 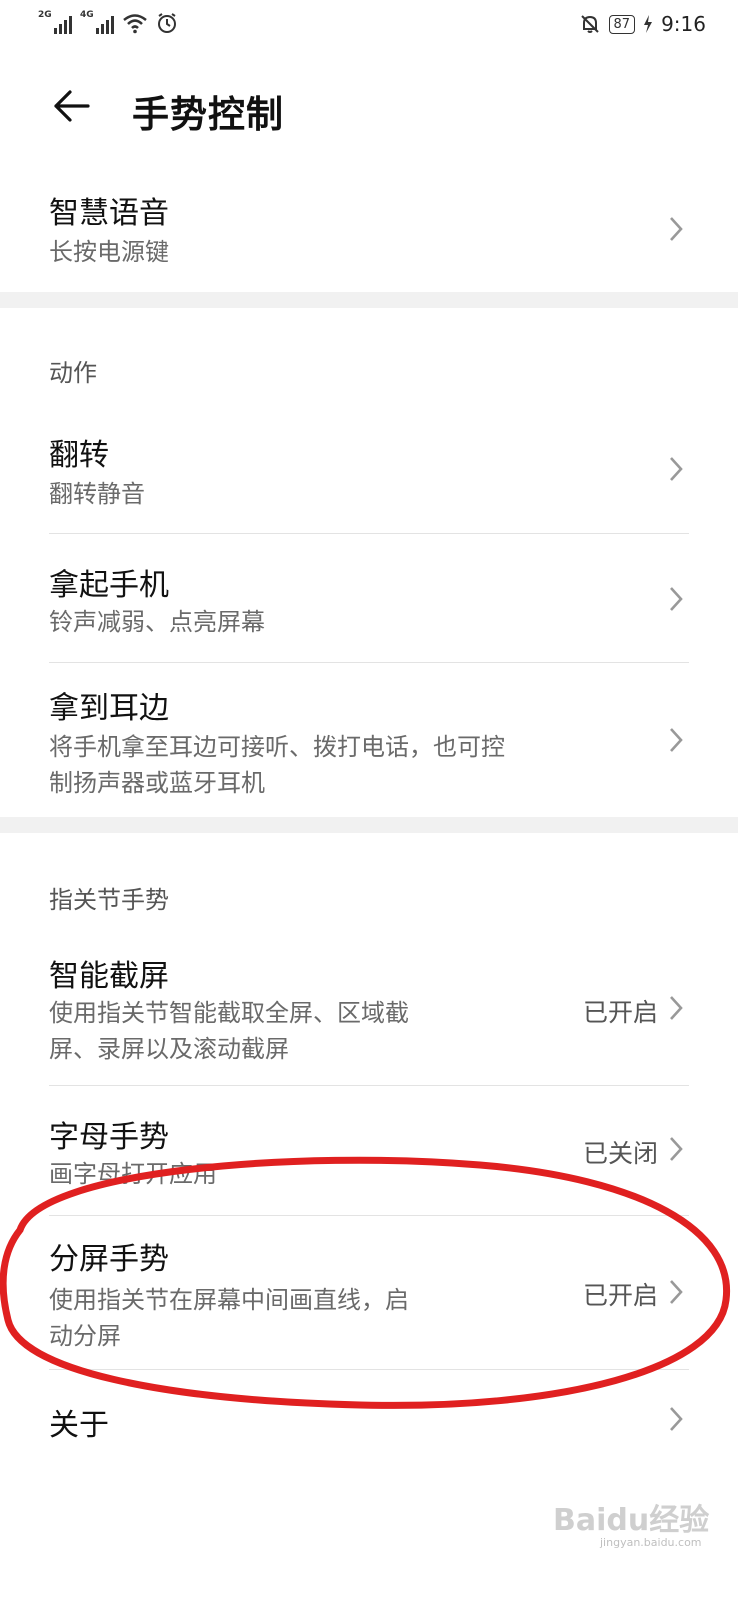 What do you see at coordinates (631, 1520) in the screenshot?
I see `watermark-logo: Baidu经验` at bounding box center [631, 1520].